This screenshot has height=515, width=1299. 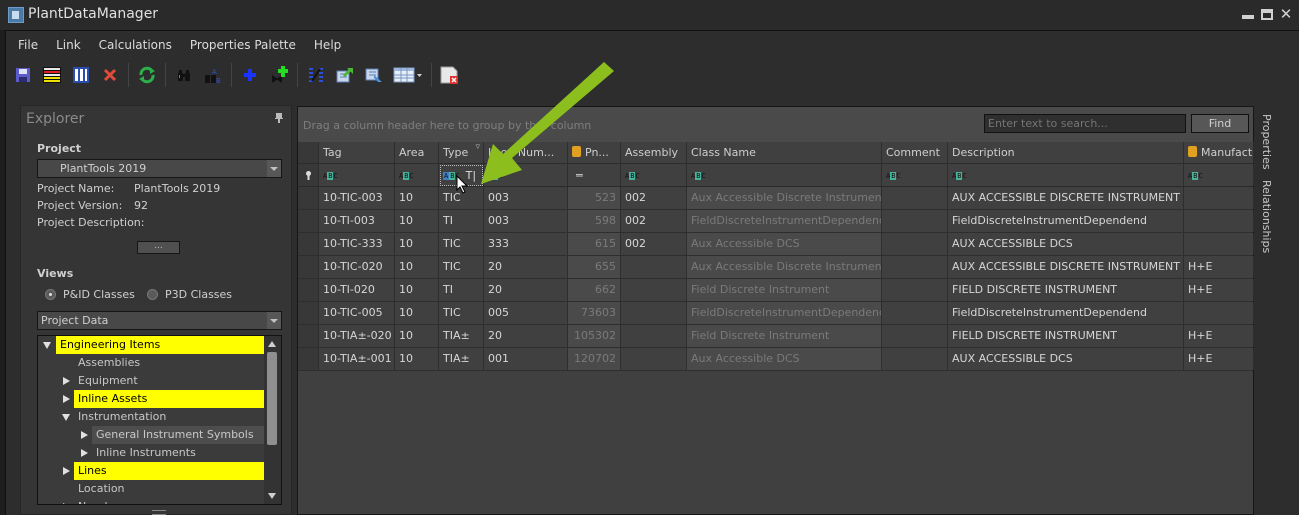 What do you see at coordinates (594, 336) in the screenshot?
I see `cell-pnpid: 105302` at bounding box center [594, 336].